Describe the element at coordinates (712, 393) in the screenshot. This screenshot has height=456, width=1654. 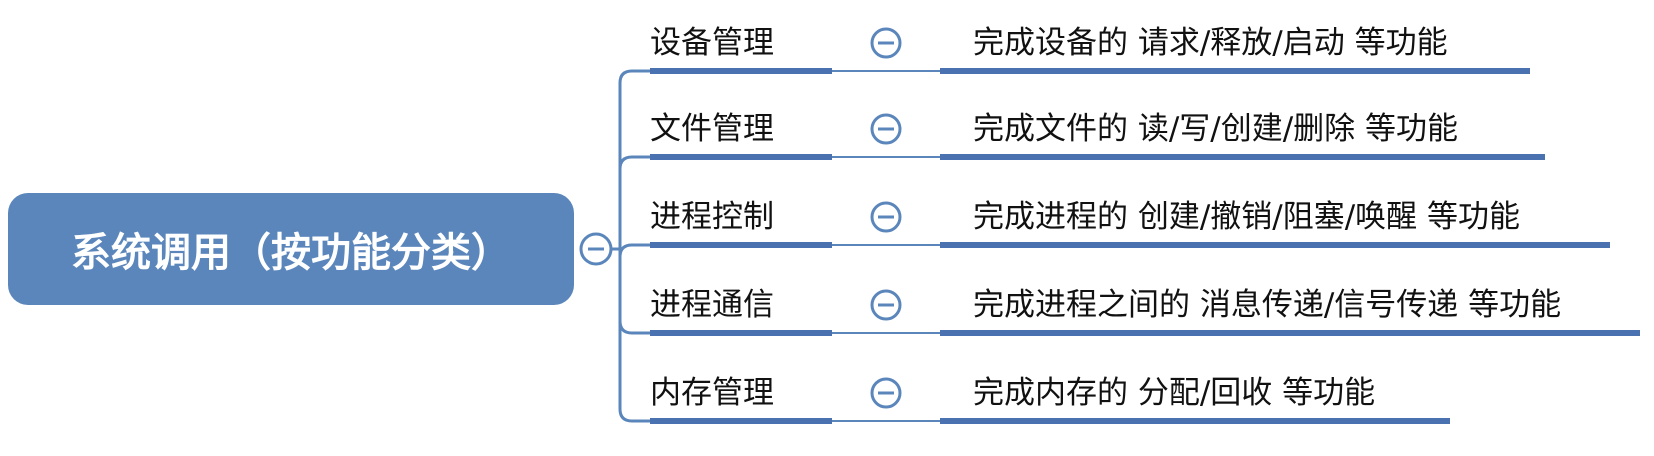
I see `branch-label: 内存管理` at that location.